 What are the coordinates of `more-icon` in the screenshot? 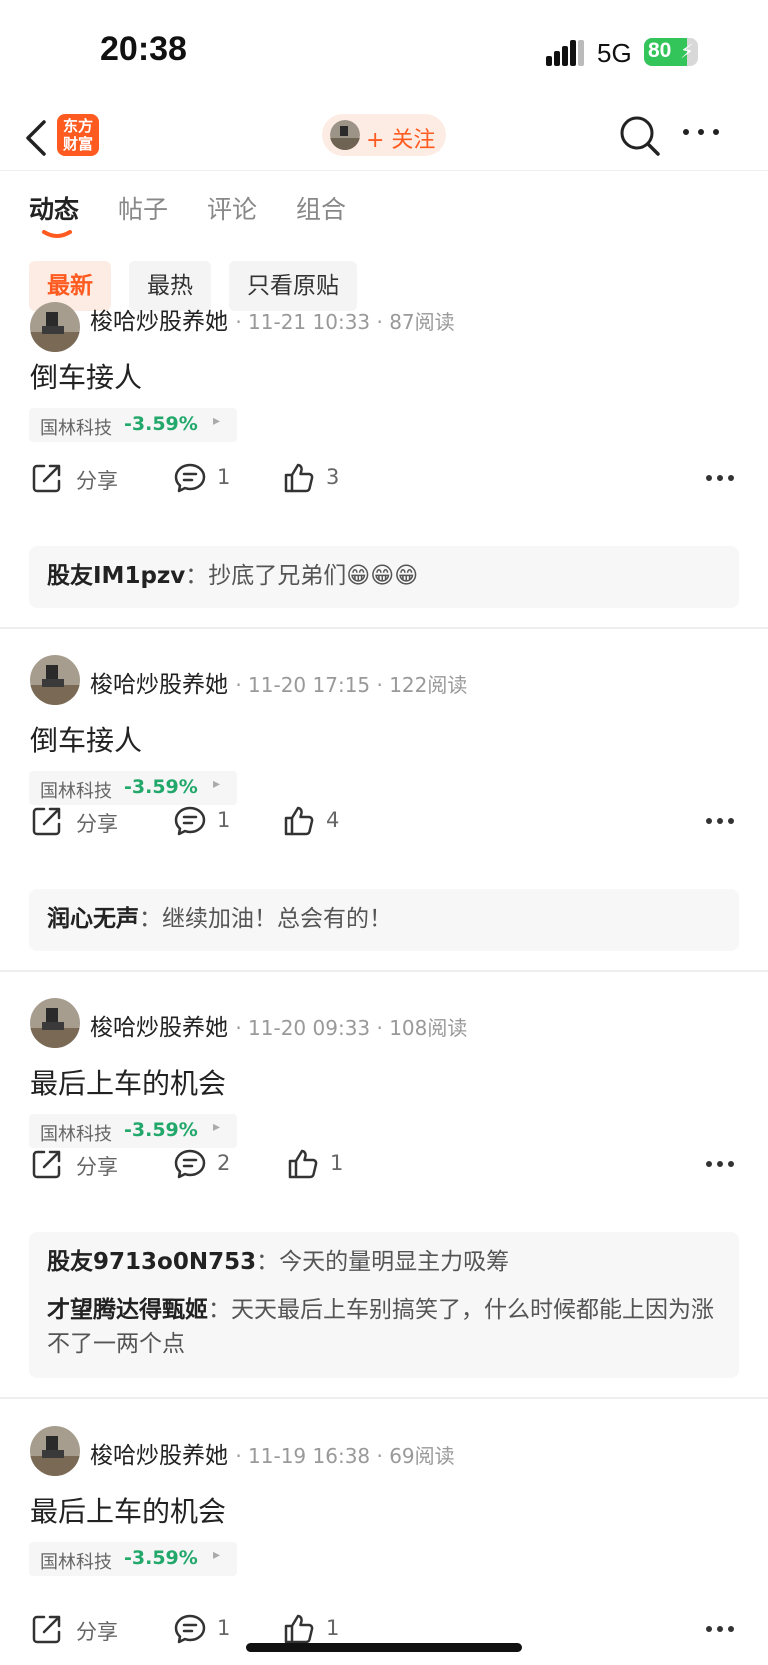 It's located at (701, 132).